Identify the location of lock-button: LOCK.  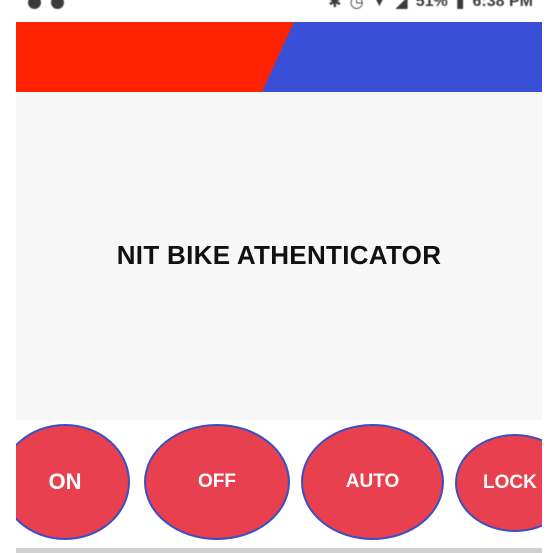
(498, 483).